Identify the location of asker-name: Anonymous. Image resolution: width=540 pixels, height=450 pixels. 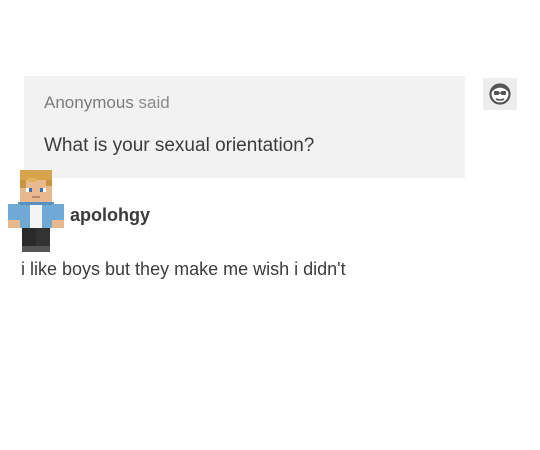
(89, 102).